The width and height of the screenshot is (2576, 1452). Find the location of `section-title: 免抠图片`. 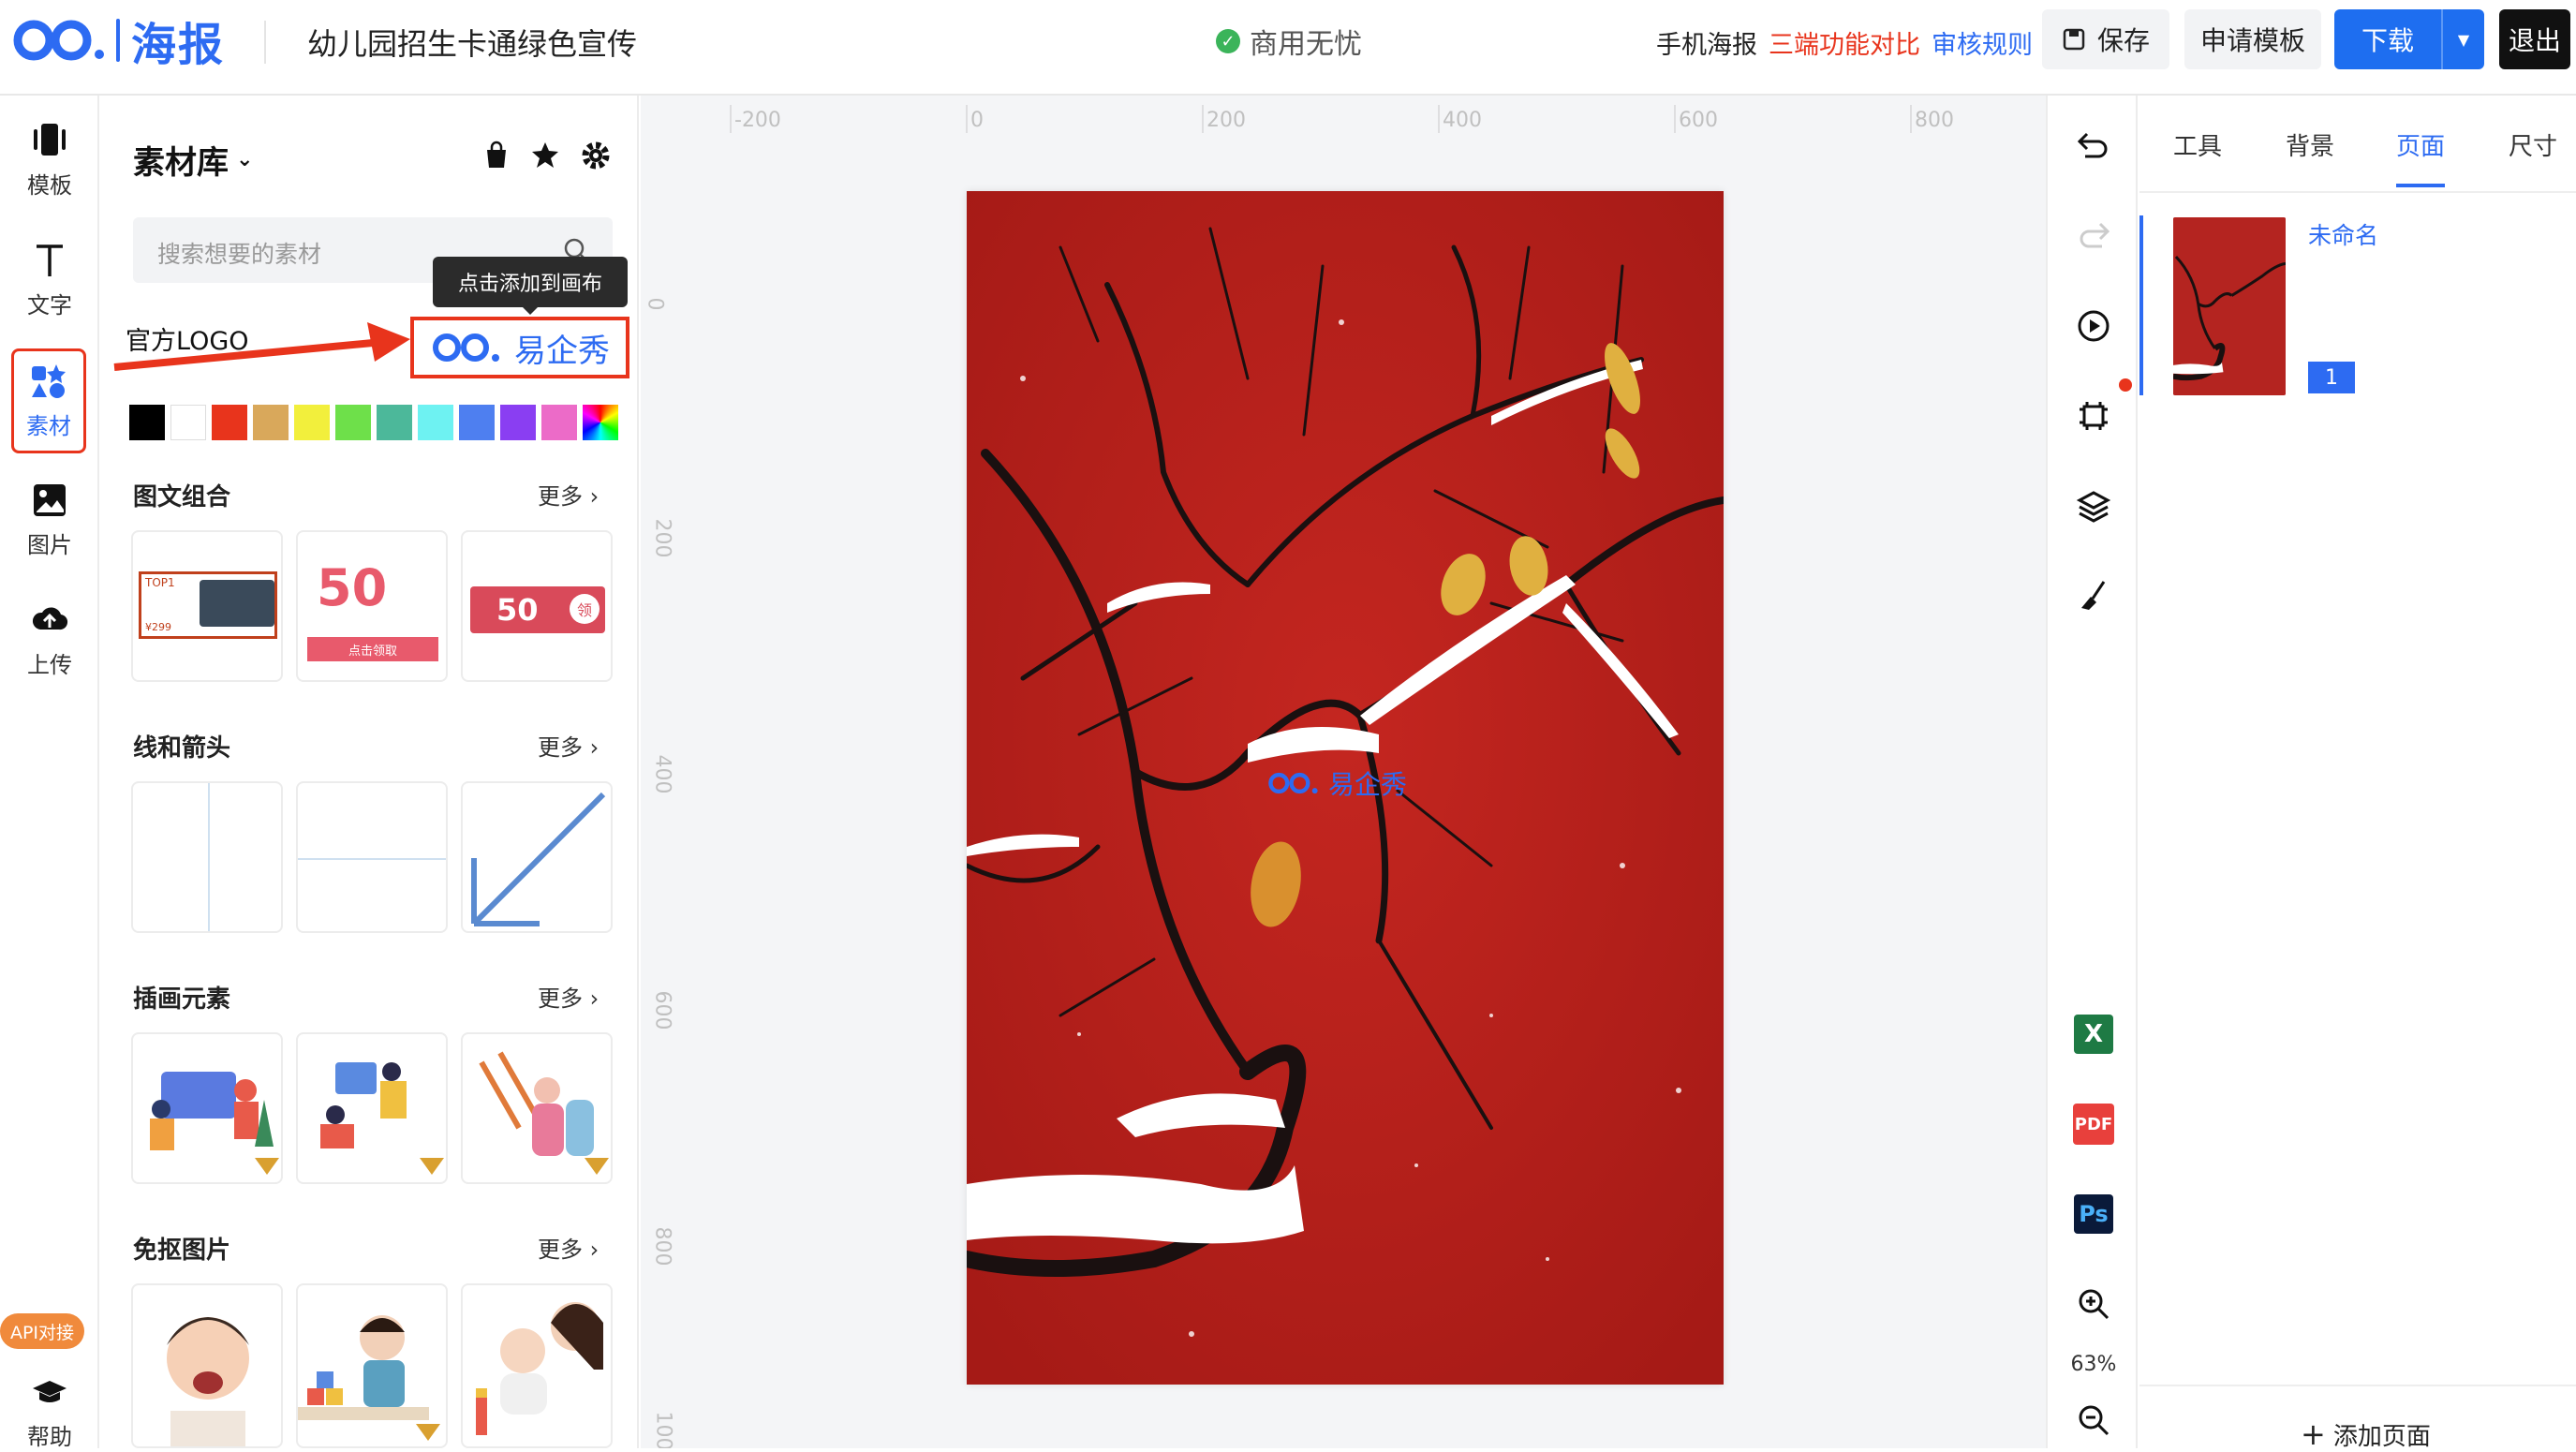

section-title: 免抠图片 is located at coordinates (182, 1251).